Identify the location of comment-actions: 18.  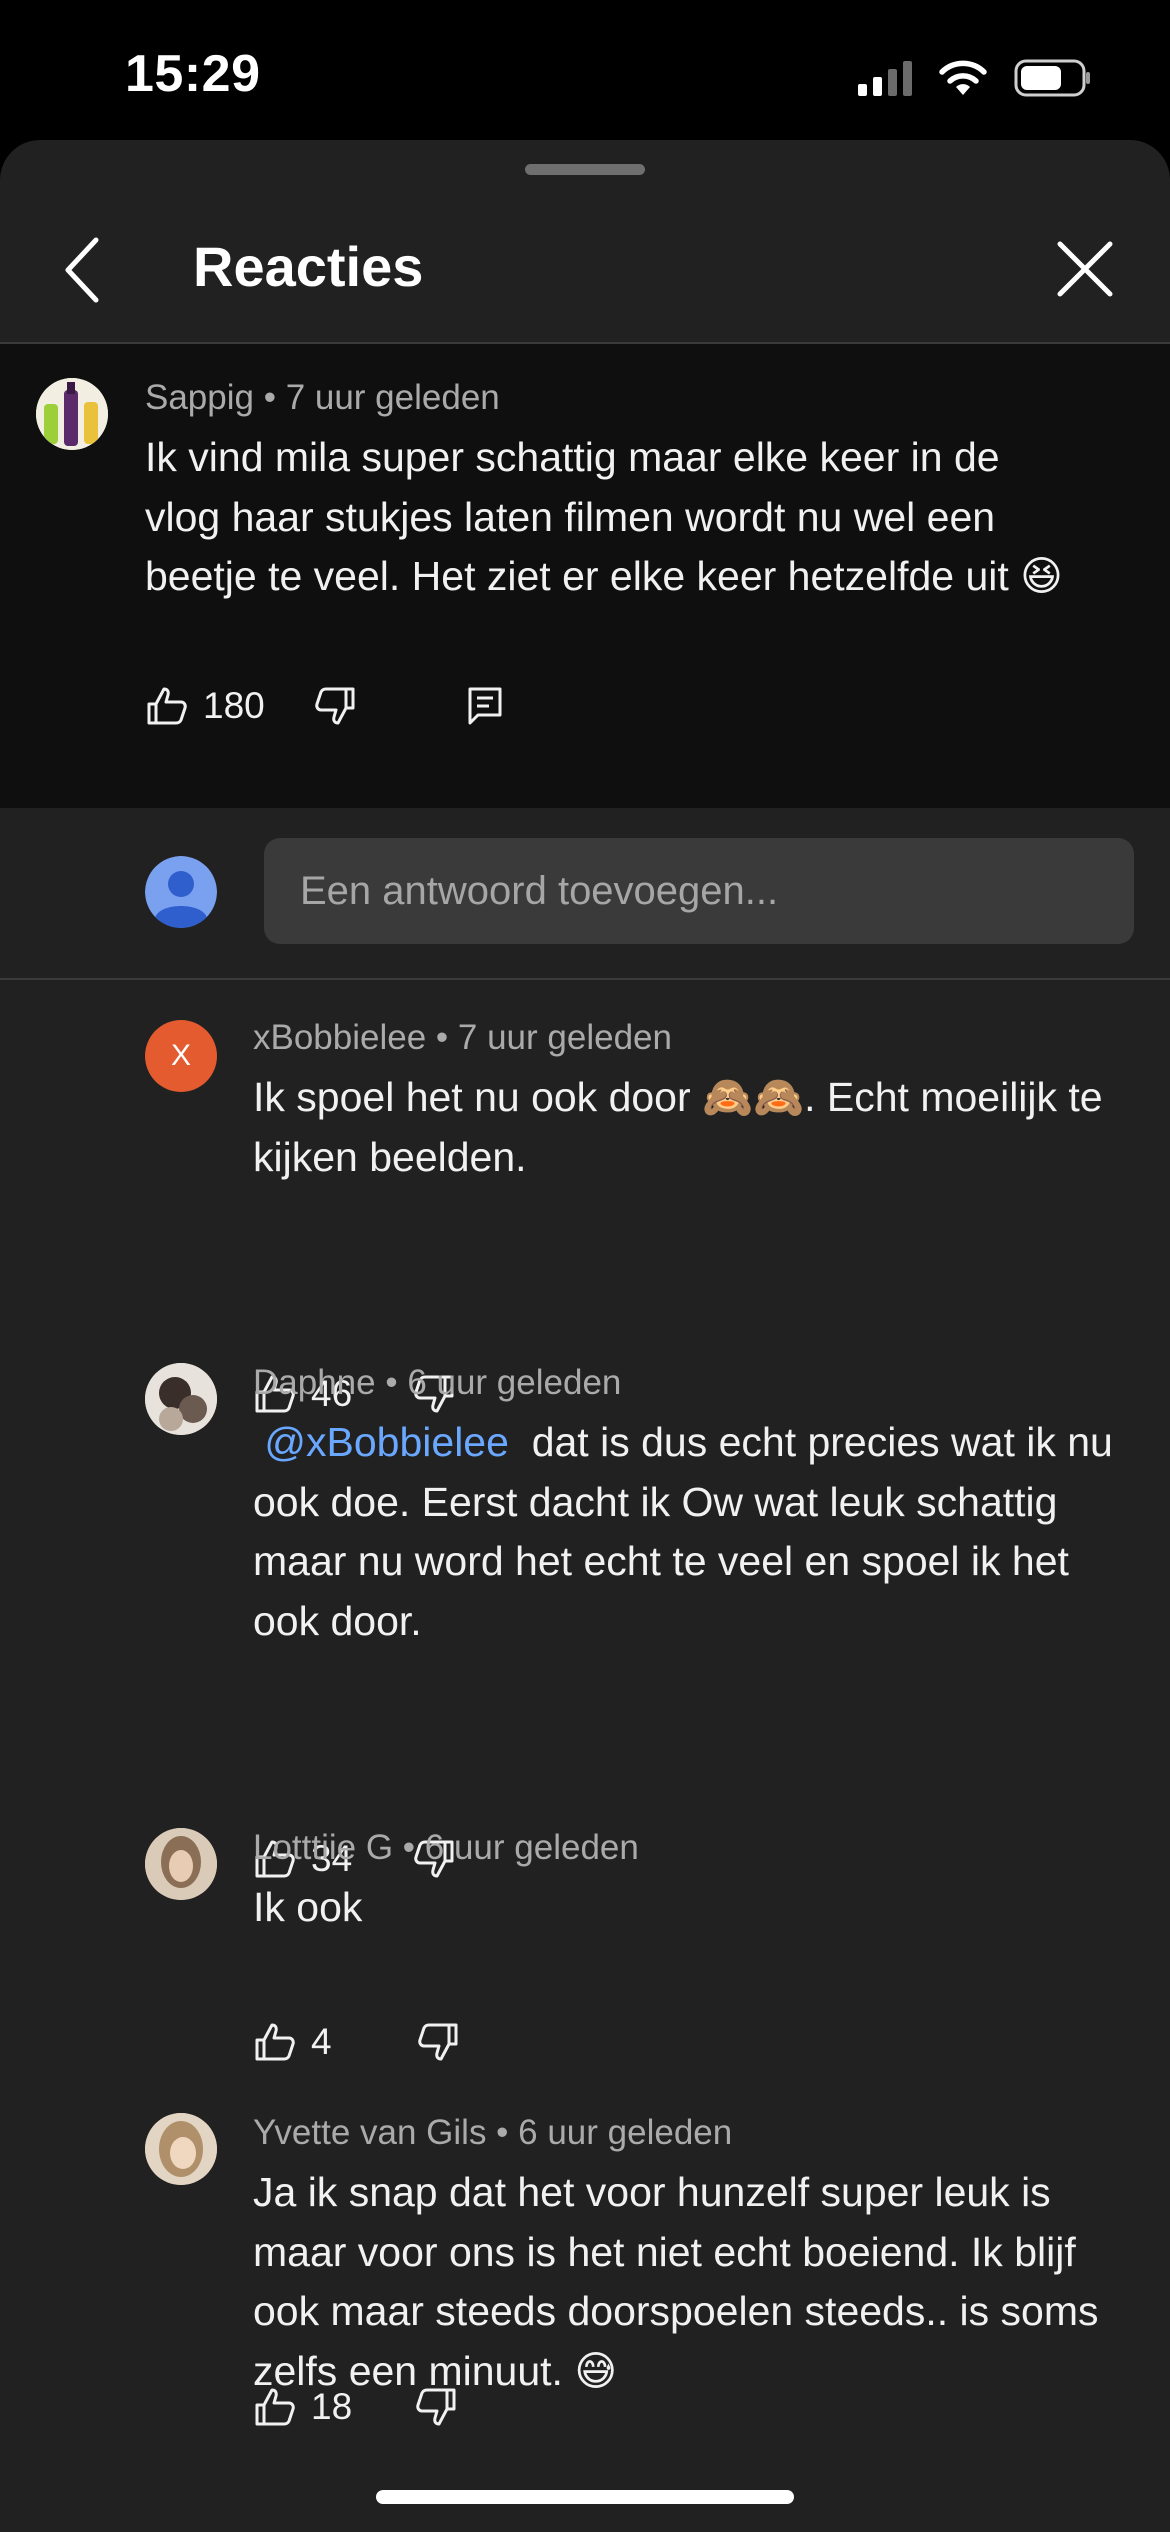
(355, 2407).